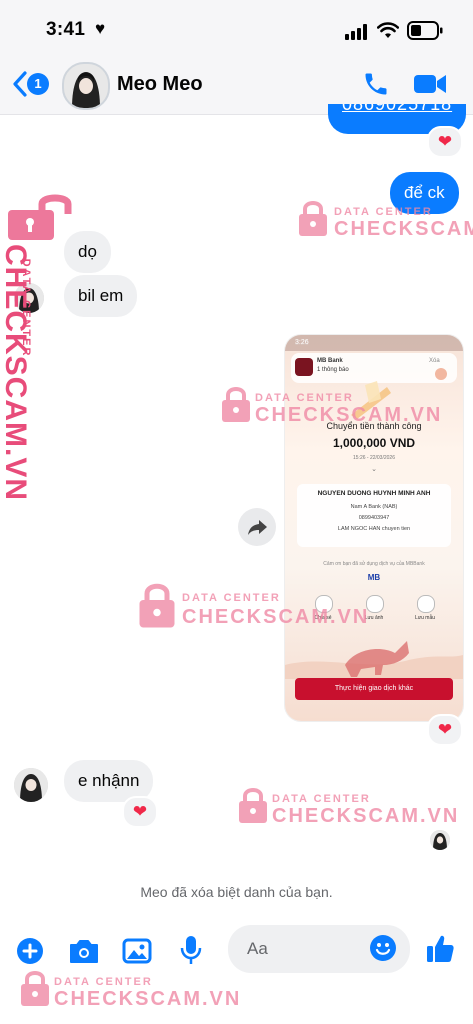 Image resolution: width=473 pixels, height=1024 pixels. Describe the element at coordinates (374, 458) in the screenshot. I see `receipt-datetime: 15:26 - 22/03/2026` at that location.